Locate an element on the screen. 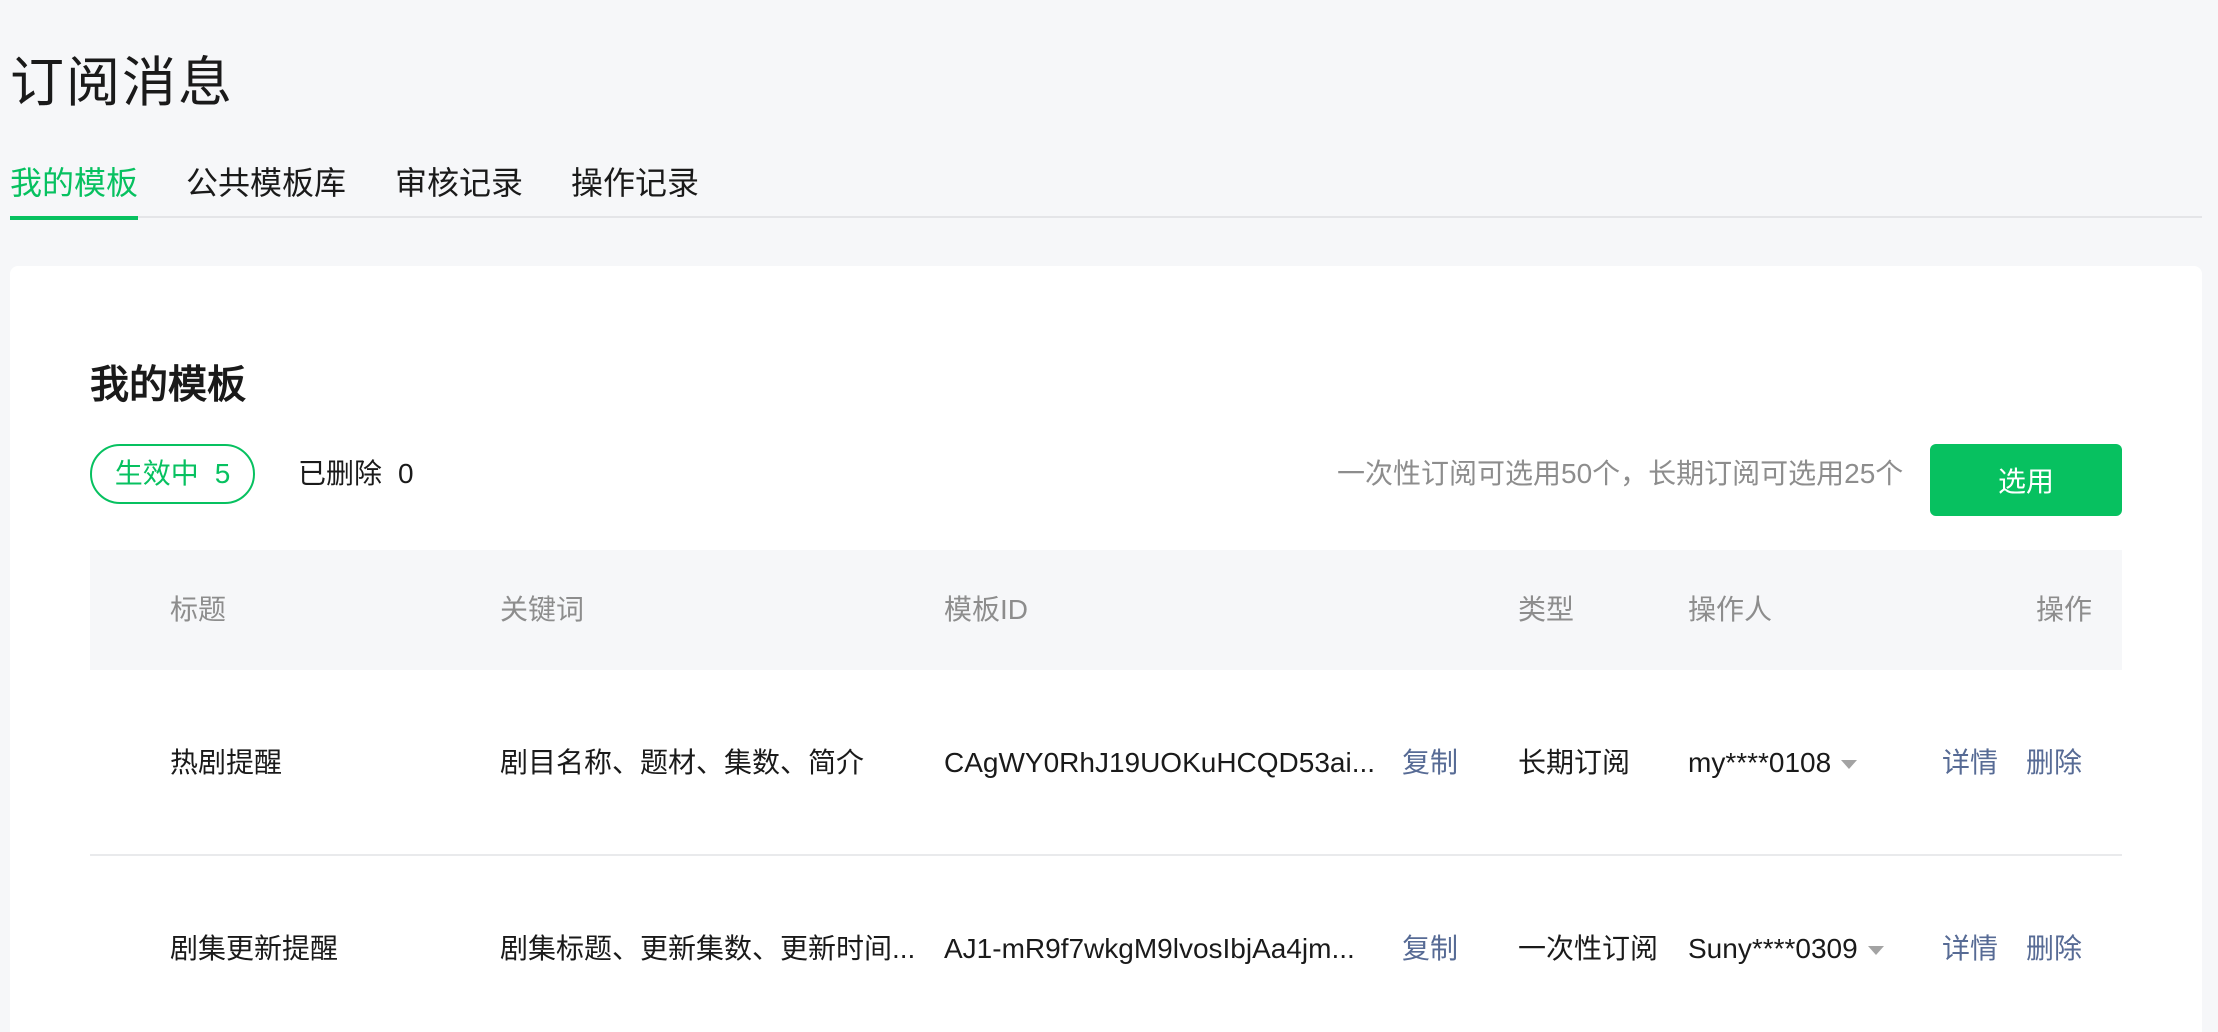 Image resolution: width=2218 pixels, height=1032 pixels. filter-active-button: 生效中 5 is located at coordinates (172, 474).